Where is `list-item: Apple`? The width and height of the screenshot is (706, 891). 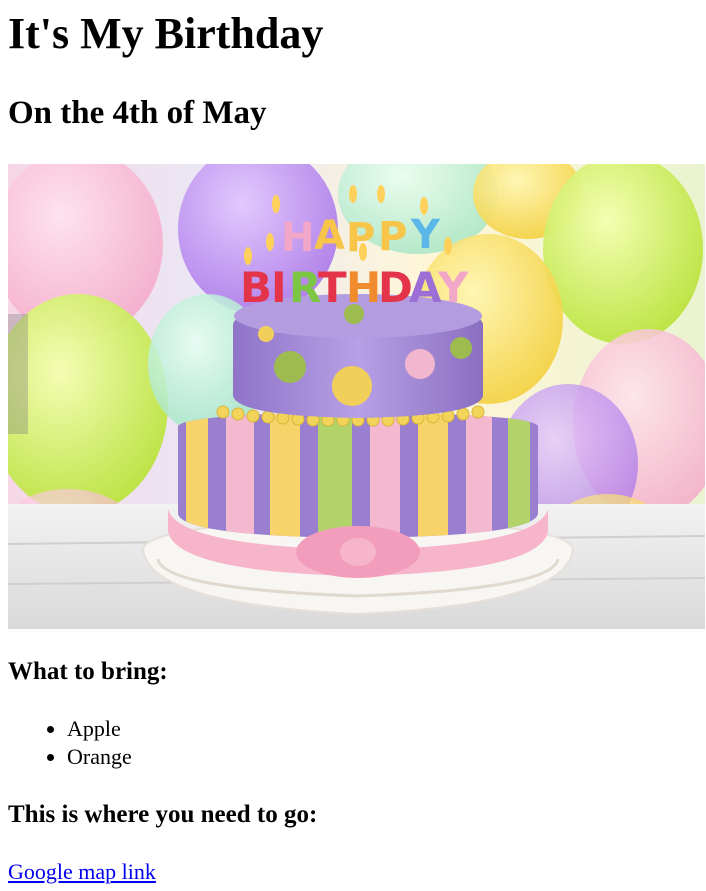 list-item: Apple is located at coordinates (99, 729).